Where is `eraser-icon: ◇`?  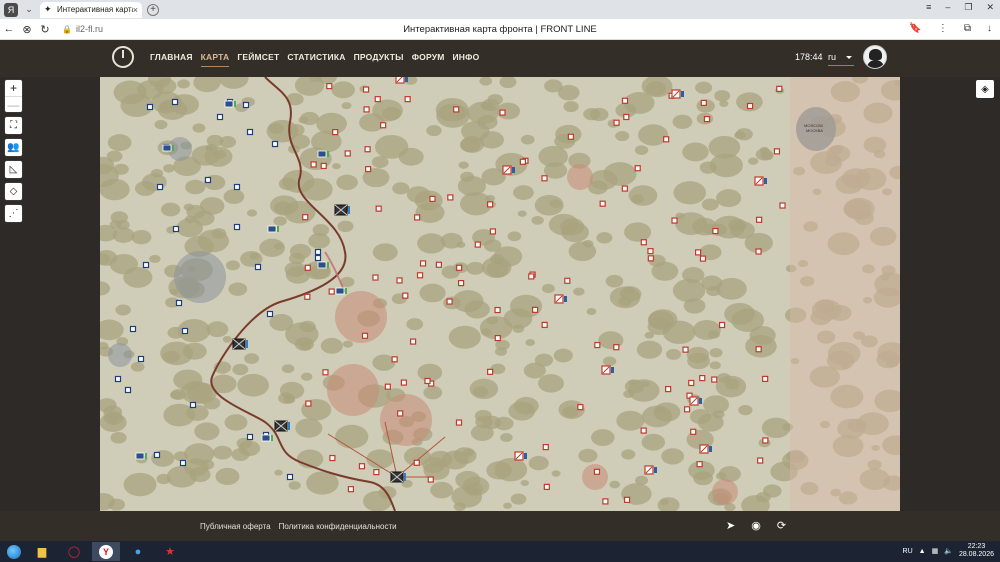 eraser-icon: ◇ is located at coordinates (13, 191).